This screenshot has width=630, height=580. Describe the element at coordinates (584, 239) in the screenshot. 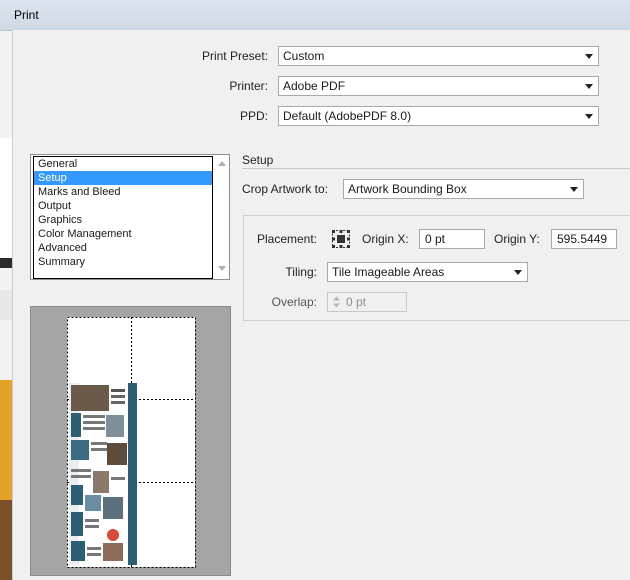

I see `origin-y-input: 595.5449` at that location.